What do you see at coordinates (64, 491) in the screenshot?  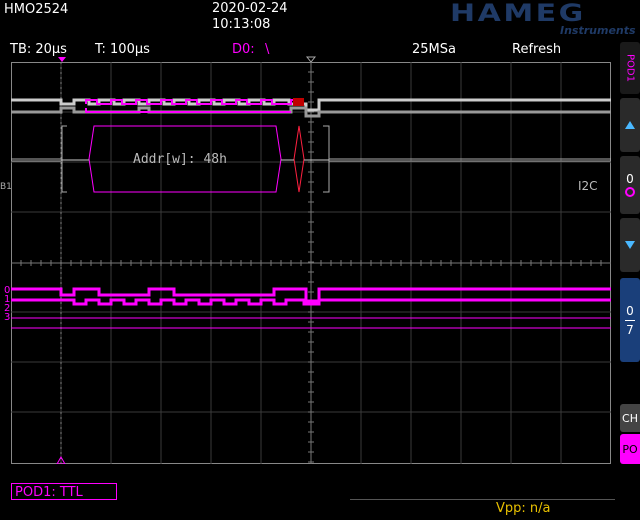 I see `pod-setting-box: POD1: TTL` at bounding box center [64, 491].